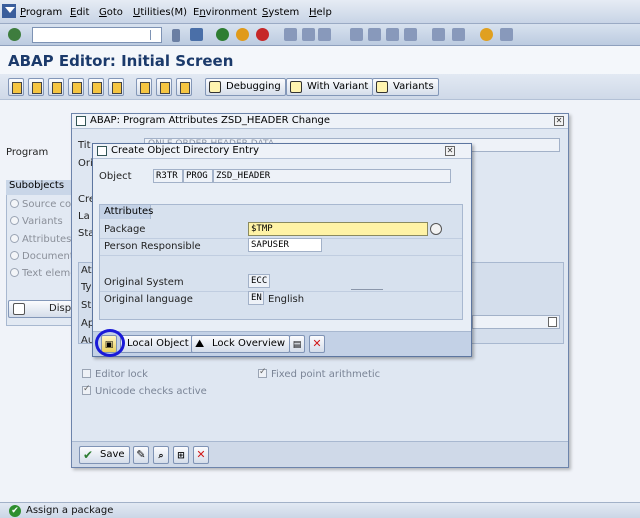 The width and height of the screenshot is (640, 518). What do you see at coordinates (36, 87) in the screenshot?
I see `toolbar-info-button` at bounding box center [36, 87].